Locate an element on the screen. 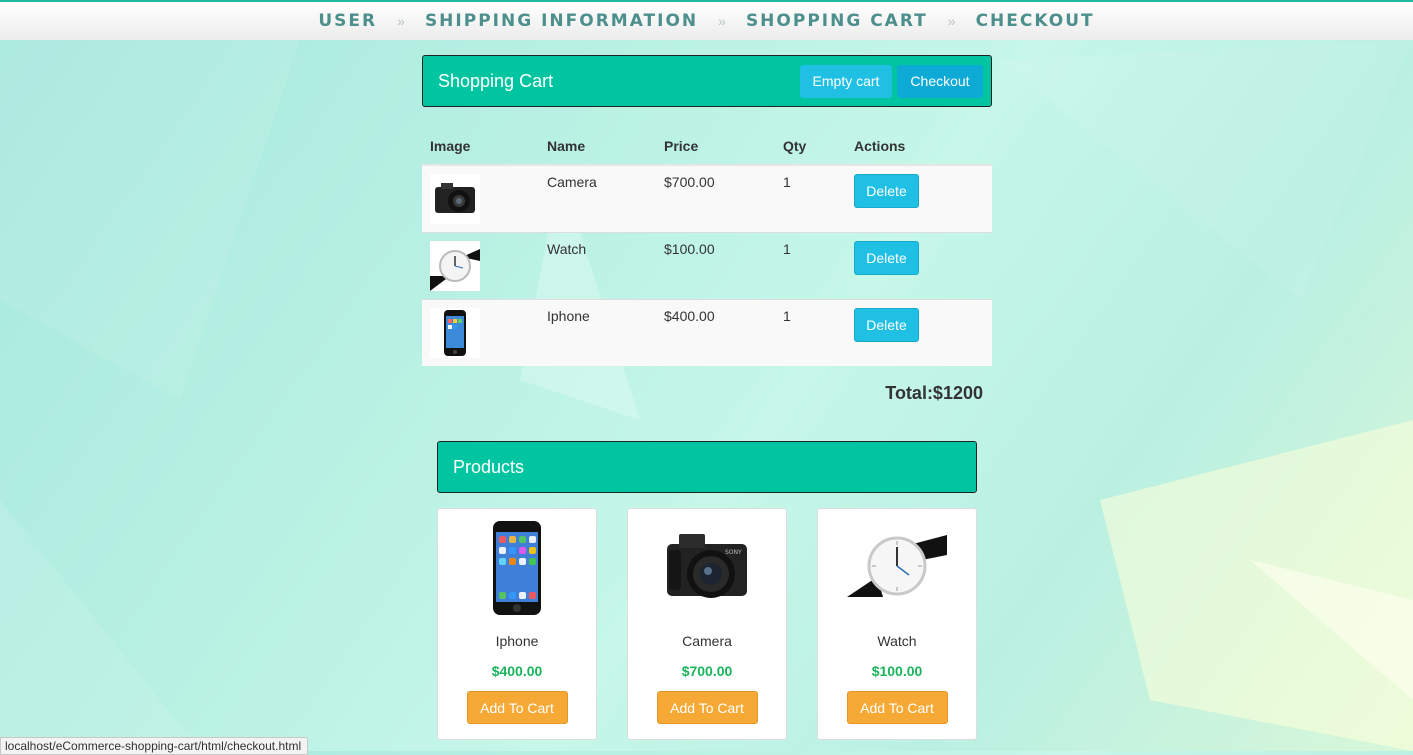 This screenshot has width=1413, height=755. cart-table-header: Image Name Price Qty Actions is located at coordinates (707, 147).